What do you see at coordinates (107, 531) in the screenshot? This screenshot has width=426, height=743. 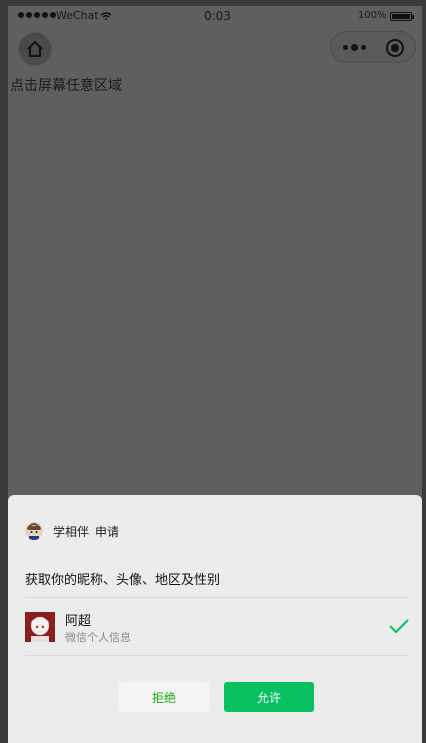 I see `request-label: 申请` at bounding box center [107, 531].